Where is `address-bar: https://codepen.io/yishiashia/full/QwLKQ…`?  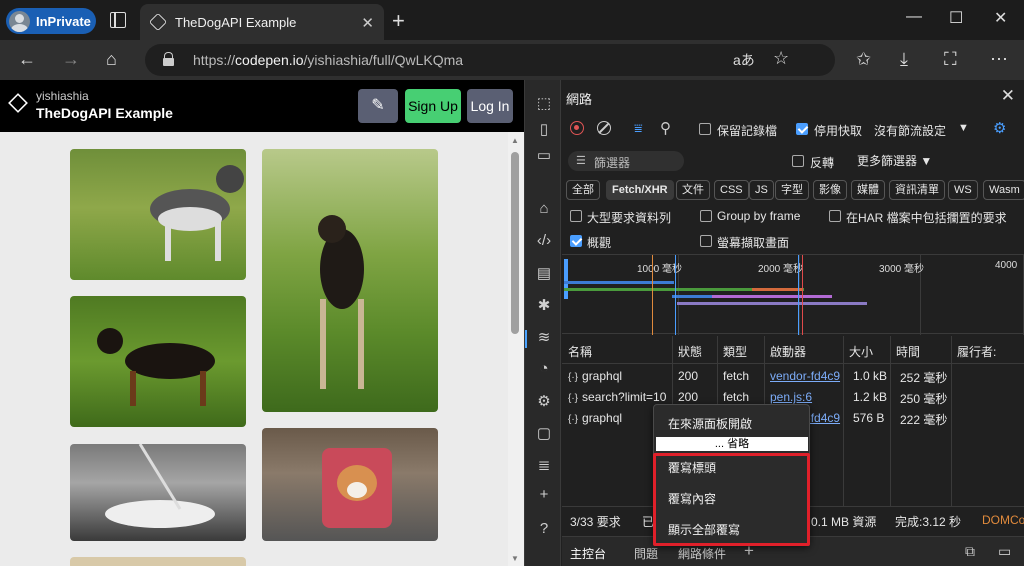 address-bar: https://codepen.io/yishiashia/full/QwLKQ… is located at coordinates (490, 60).